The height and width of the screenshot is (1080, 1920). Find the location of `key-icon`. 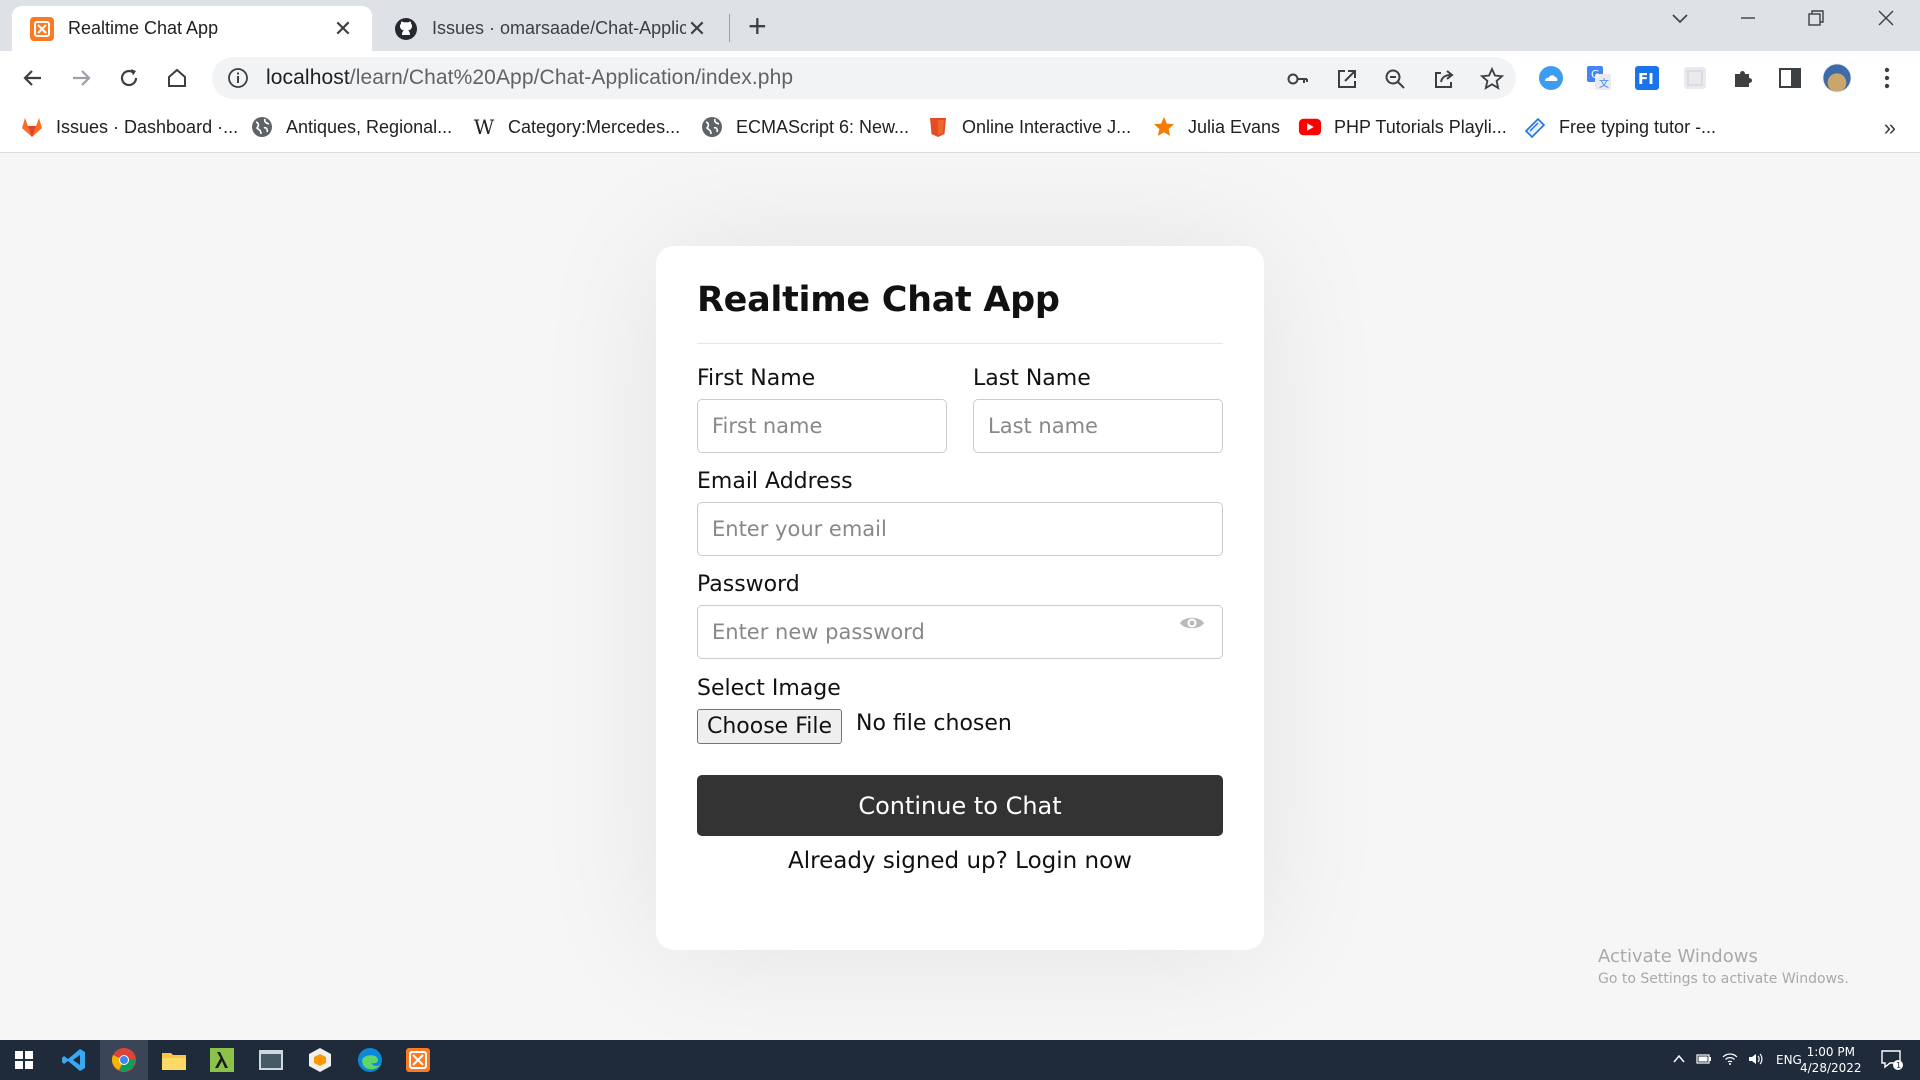

key-icon is located at coordinates (1298, 79).